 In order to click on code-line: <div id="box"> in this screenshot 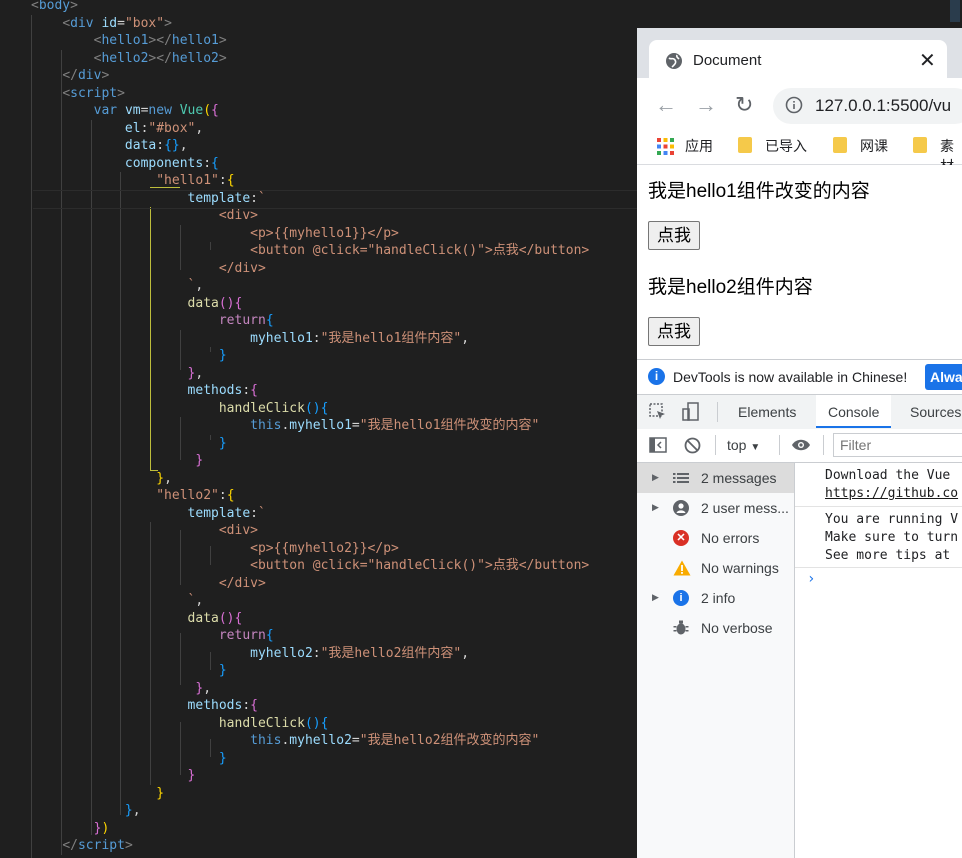, I will do `click(101, 24)`.